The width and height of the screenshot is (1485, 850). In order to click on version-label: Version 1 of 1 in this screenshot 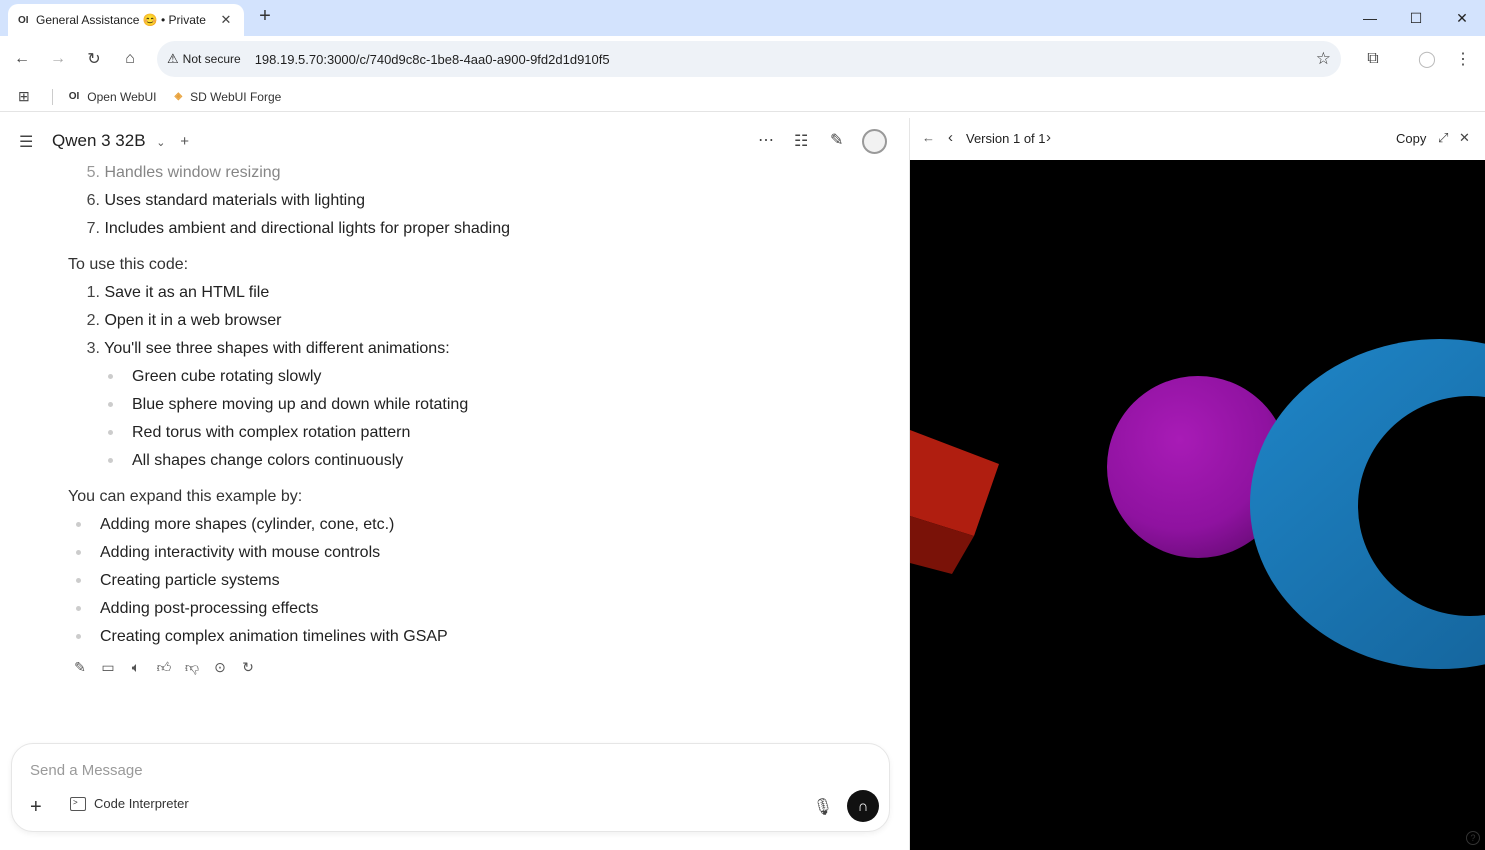, I will do `click(1006, 138)`.